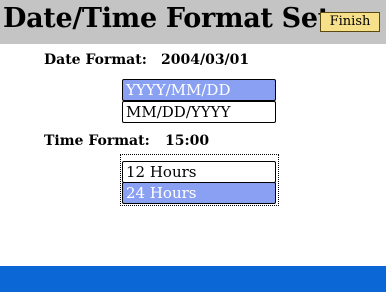 This screenshot has width=386, height=292. What do you see at coordinates (97, 141) in the screenshot?
I see `time-format-label: Time Format:` at bounding box center [97, 141].